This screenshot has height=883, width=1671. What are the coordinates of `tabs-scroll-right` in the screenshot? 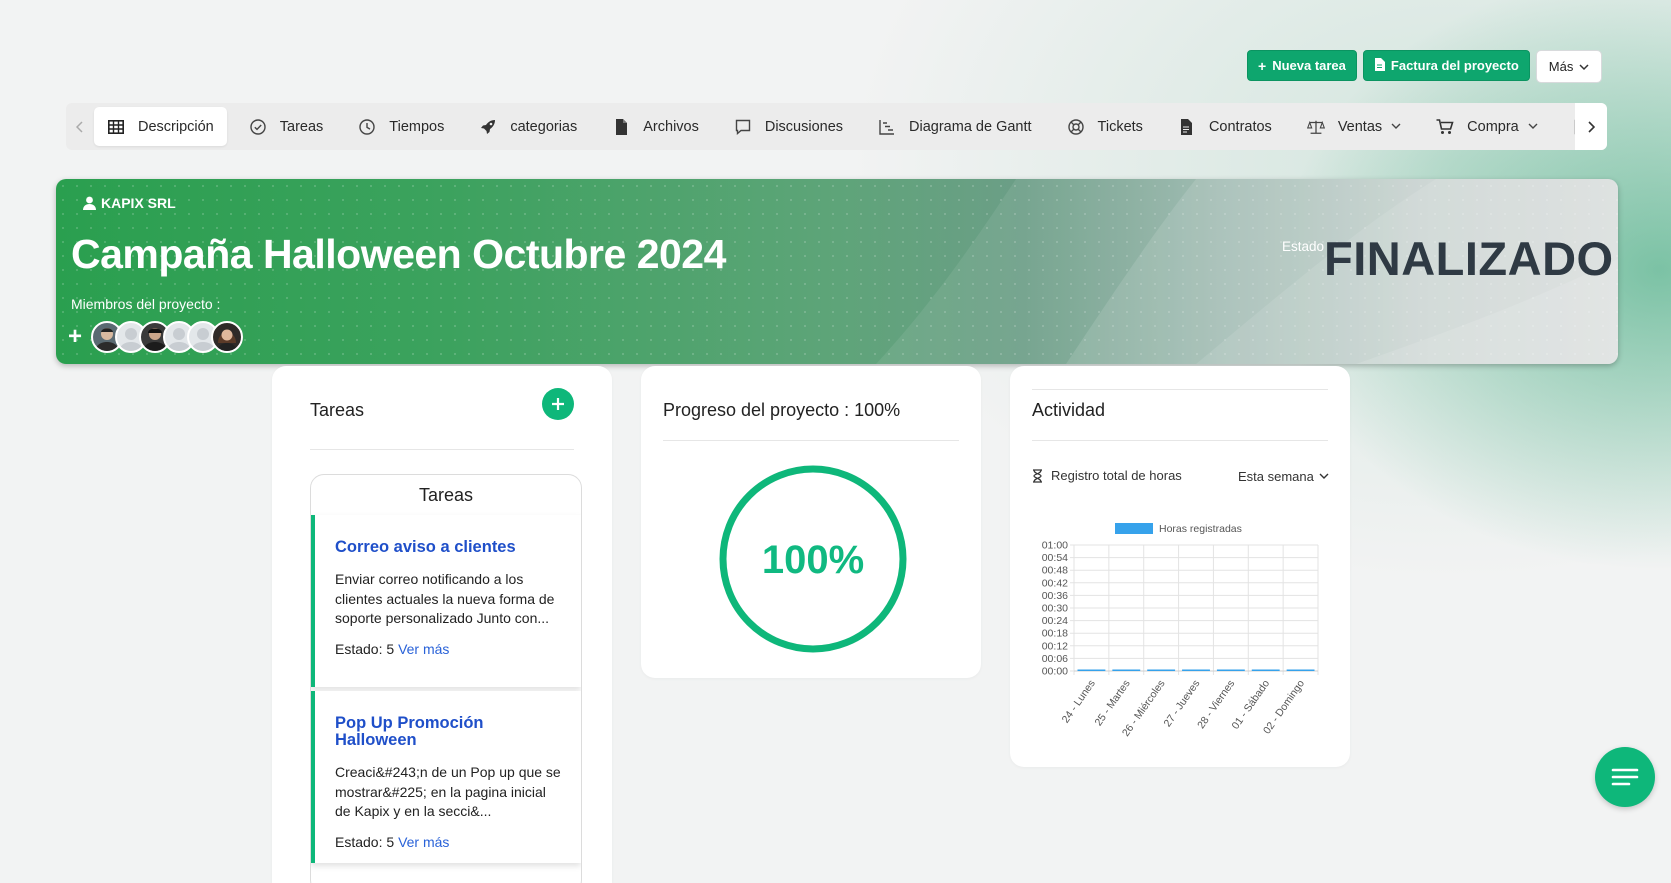 It's located at (1591, 126).